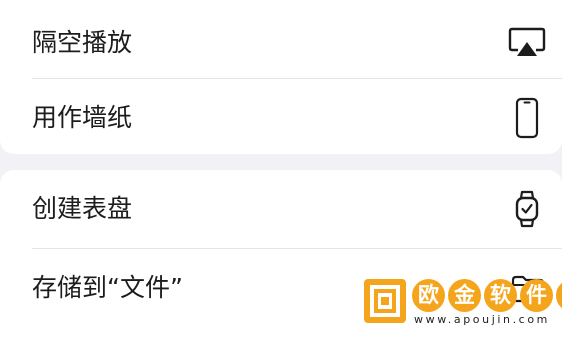 The image size is (562, 350). What do you see at coordinates (107, 287) in the screenshot?
I see `save-to-files-label: 存储到“文件”` at bounding box center [107, 287].